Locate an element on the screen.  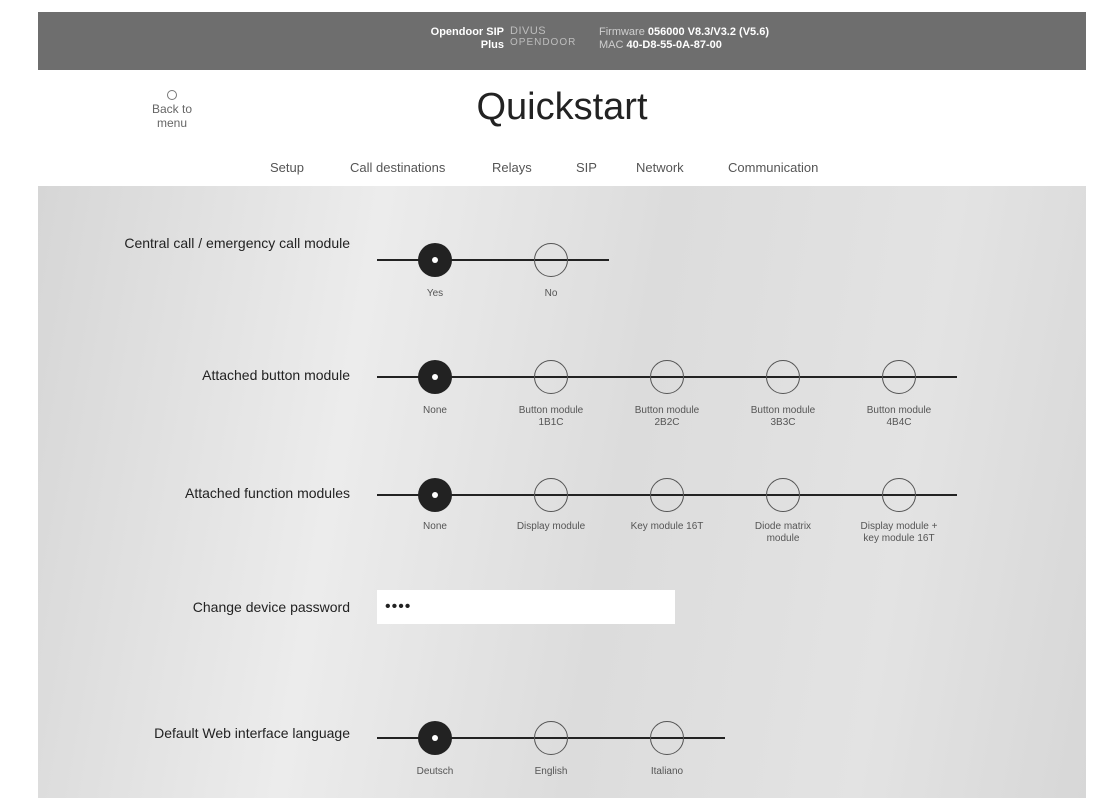
function-modules-label: Attached function modules is located at coordinates (267, 493).